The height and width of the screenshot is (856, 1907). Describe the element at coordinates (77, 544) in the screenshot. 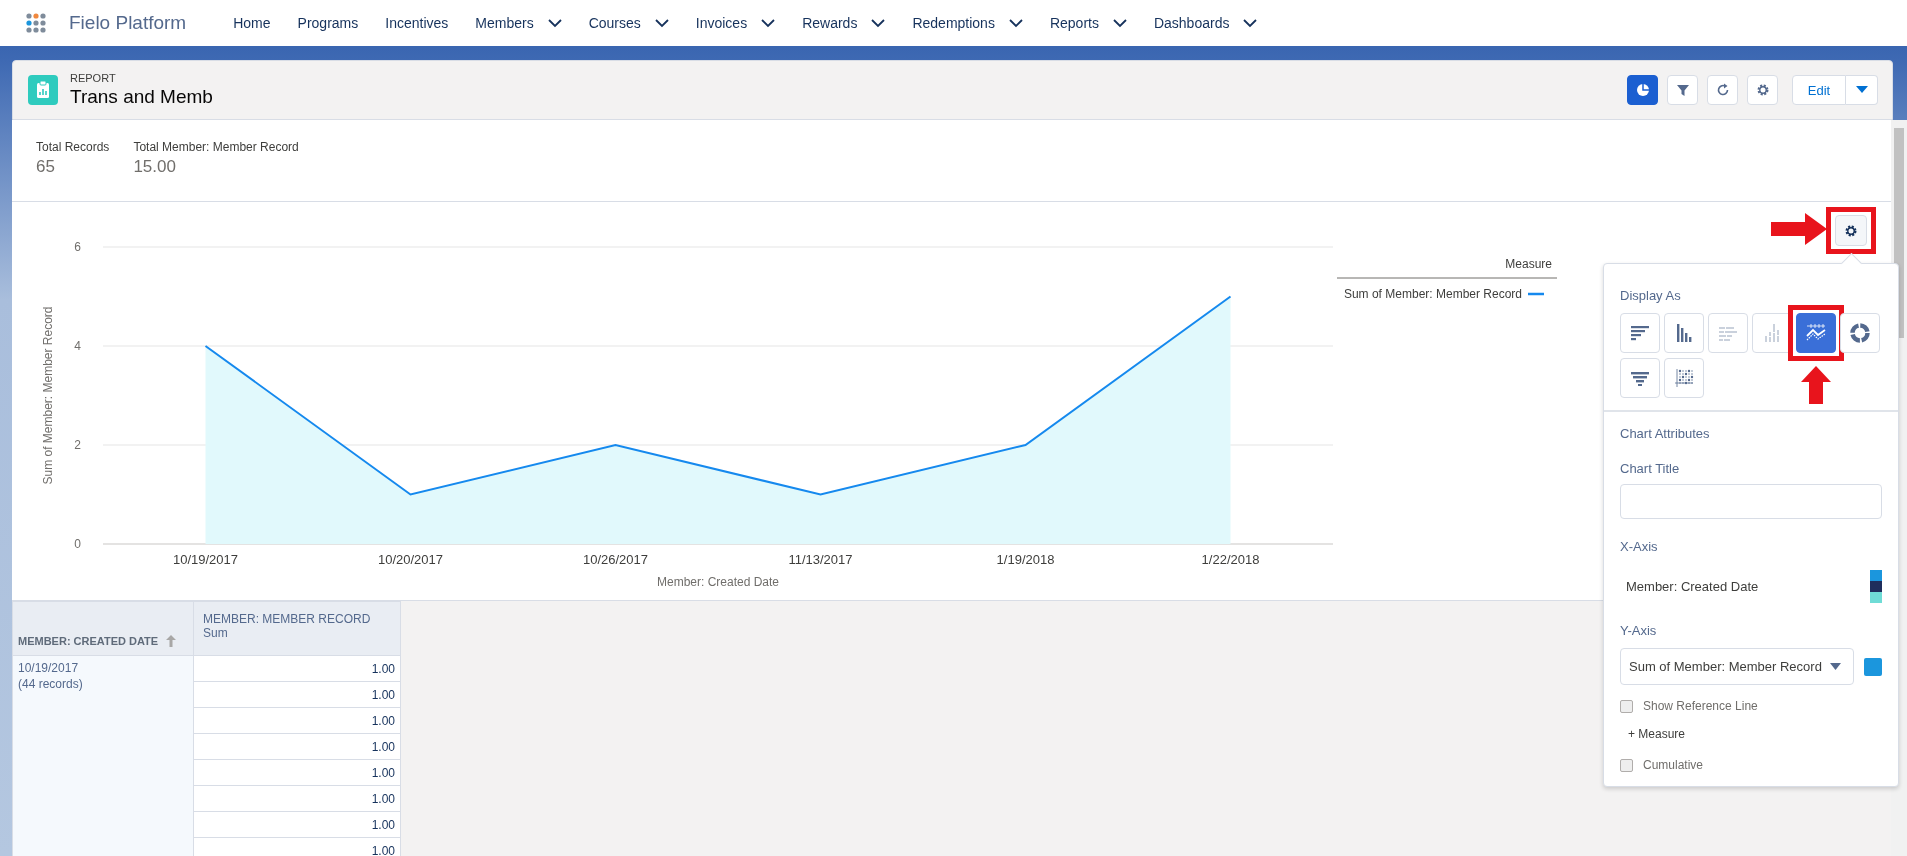

I see `axis-tick-label: 0` at that location.